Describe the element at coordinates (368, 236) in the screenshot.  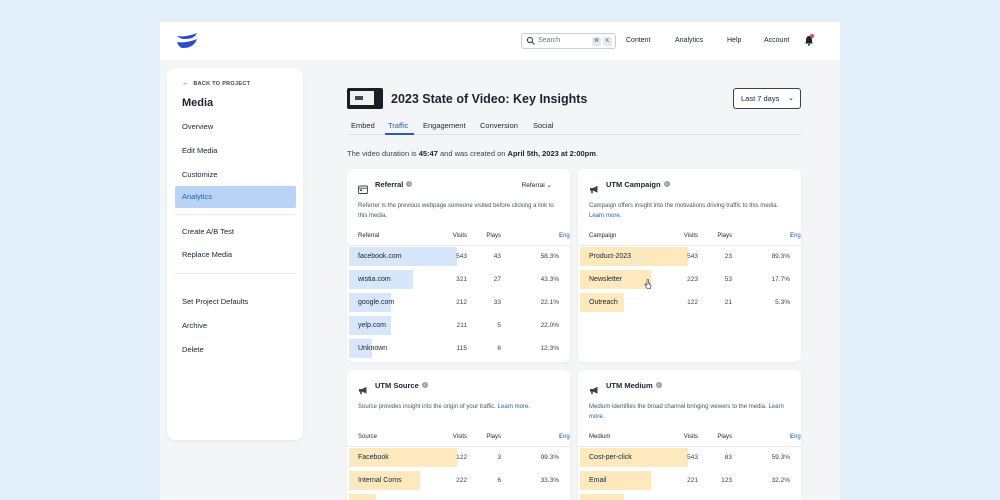
I see `column-header: Referral` at that location.